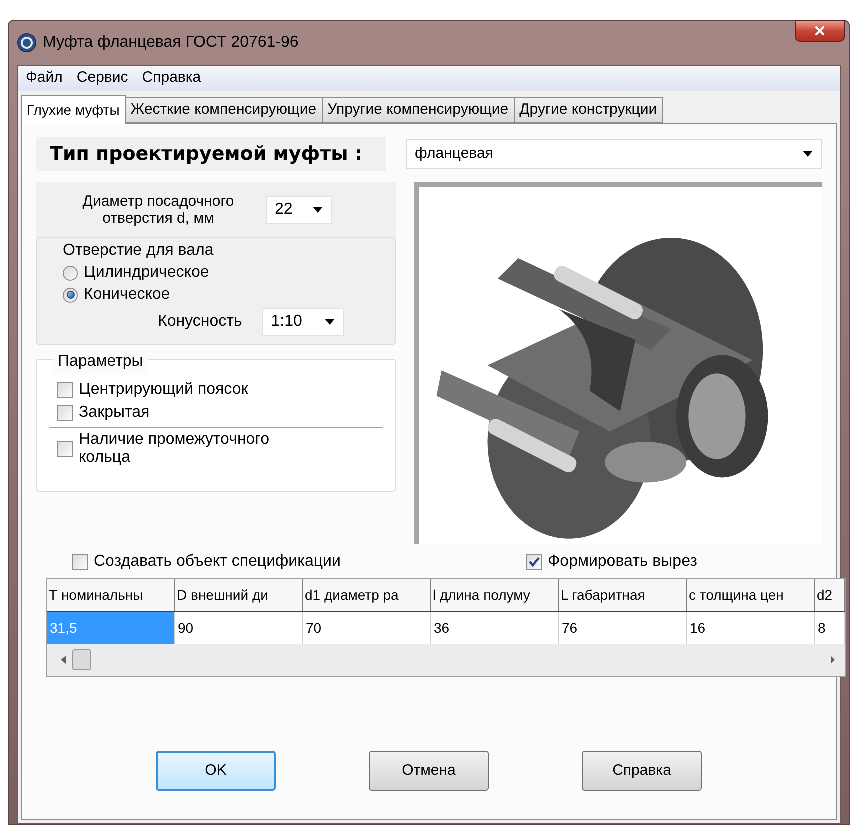 Image resolution: width=858 pixels, height=825 pixels. What do you see at coordinates (623, 595) in the screenshot?
I see `column-header: L габаритная` at bounding box center [623, 595].